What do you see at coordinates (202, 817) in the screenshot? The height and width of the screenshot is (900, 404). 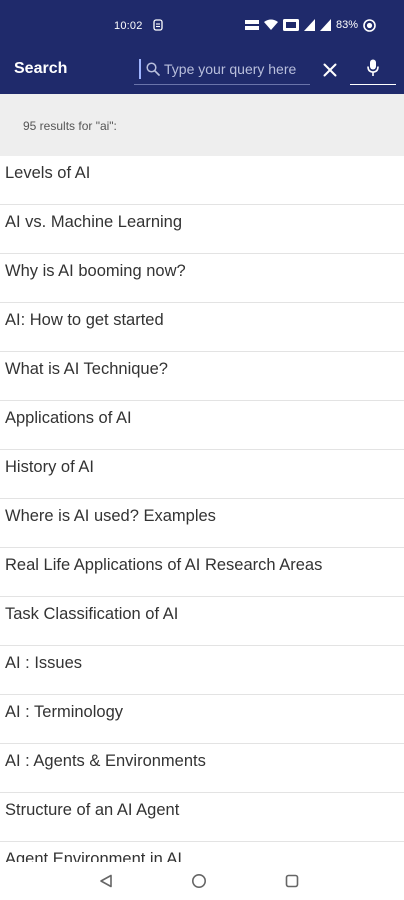 I see `result-item: Structure of an AI Agent` at bounding box center [202, 817].